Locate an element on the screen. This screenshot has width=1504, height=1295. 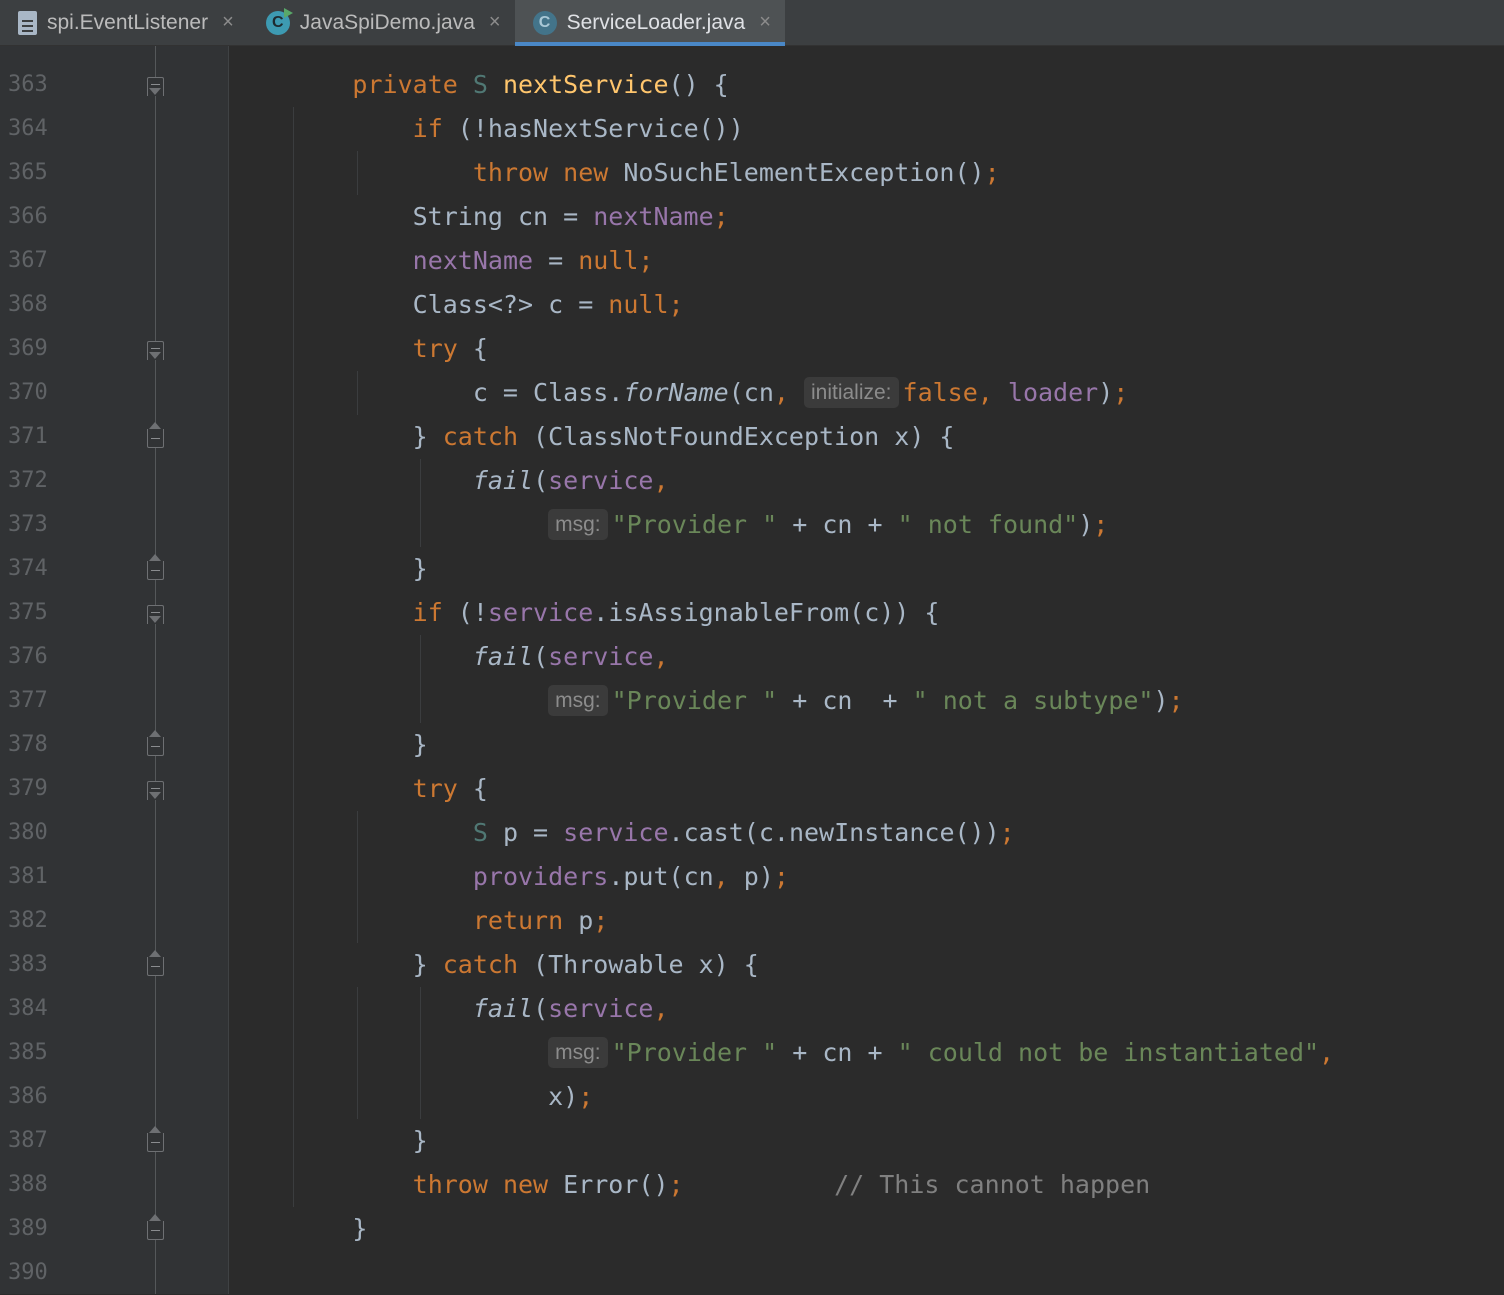
code-token: " not found" is located at coordinates (988, 524).